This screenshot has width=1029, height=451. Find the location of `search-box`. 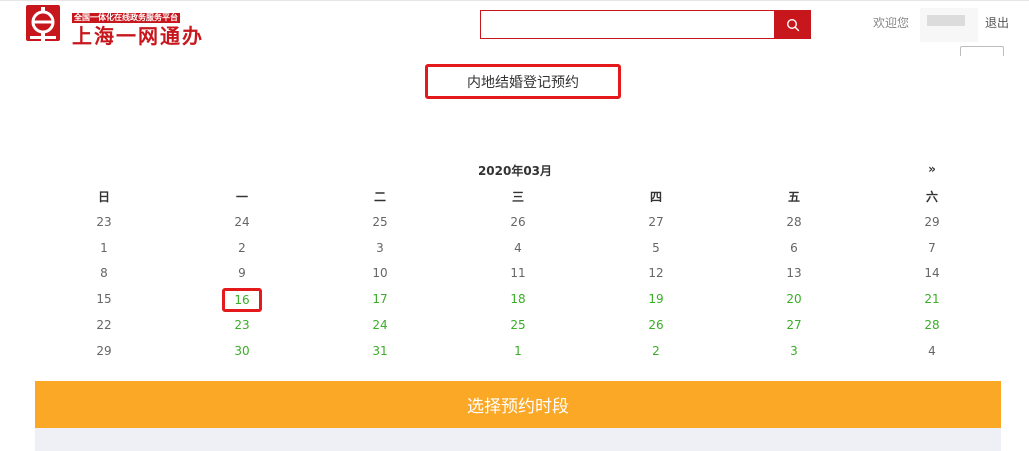

search-box is located at coordinates (645, 24).